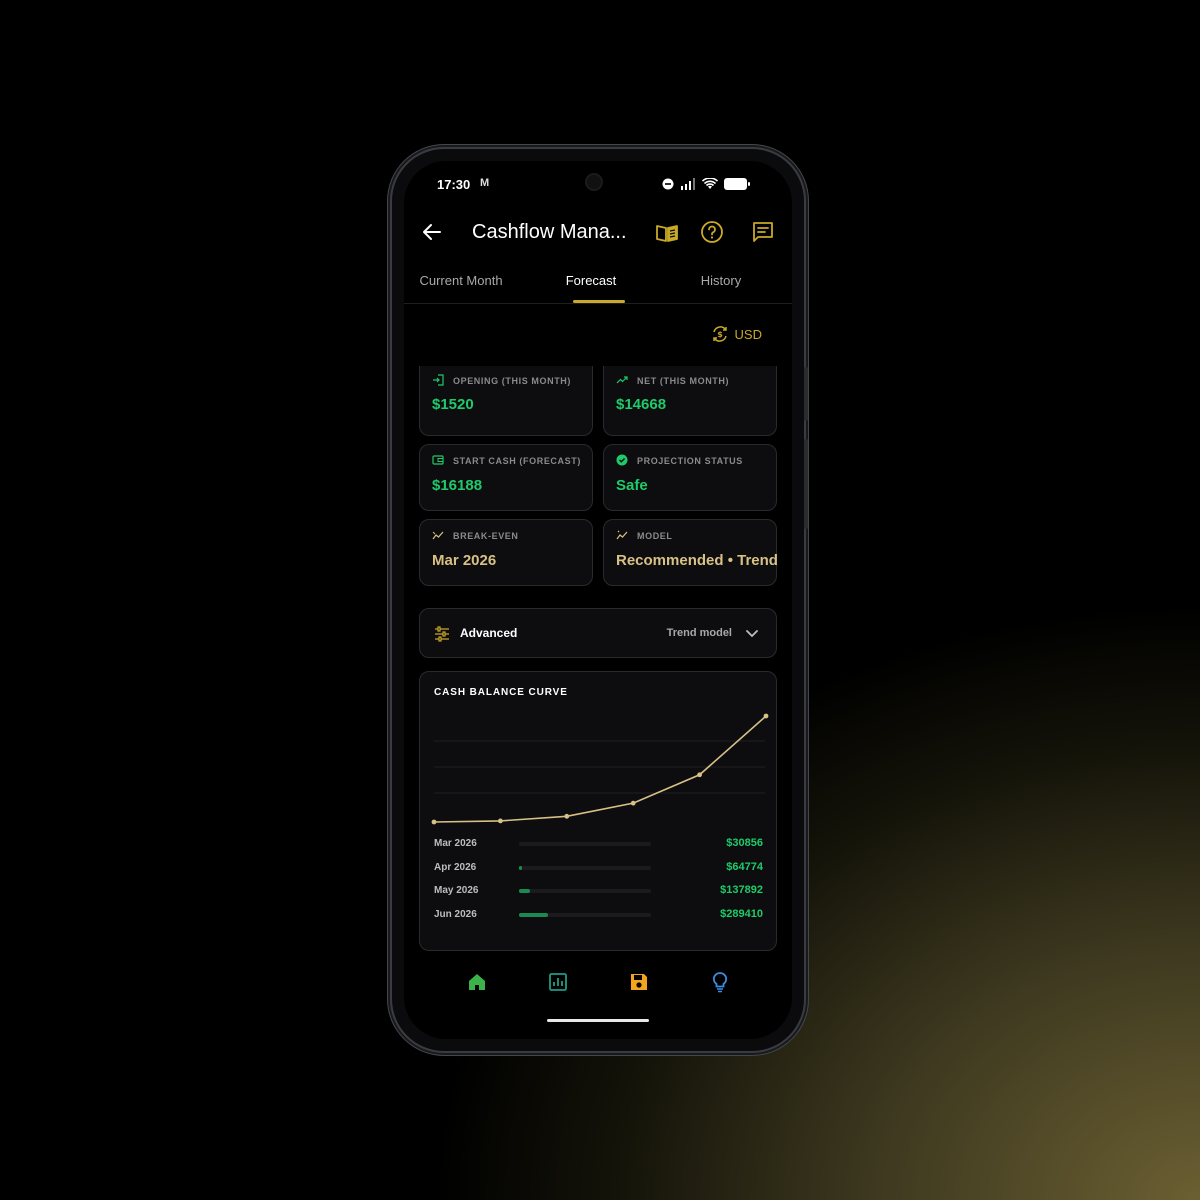 This screenshot has width=1200, height=1200. I want to click on wallet-icon, so click(438, 460).